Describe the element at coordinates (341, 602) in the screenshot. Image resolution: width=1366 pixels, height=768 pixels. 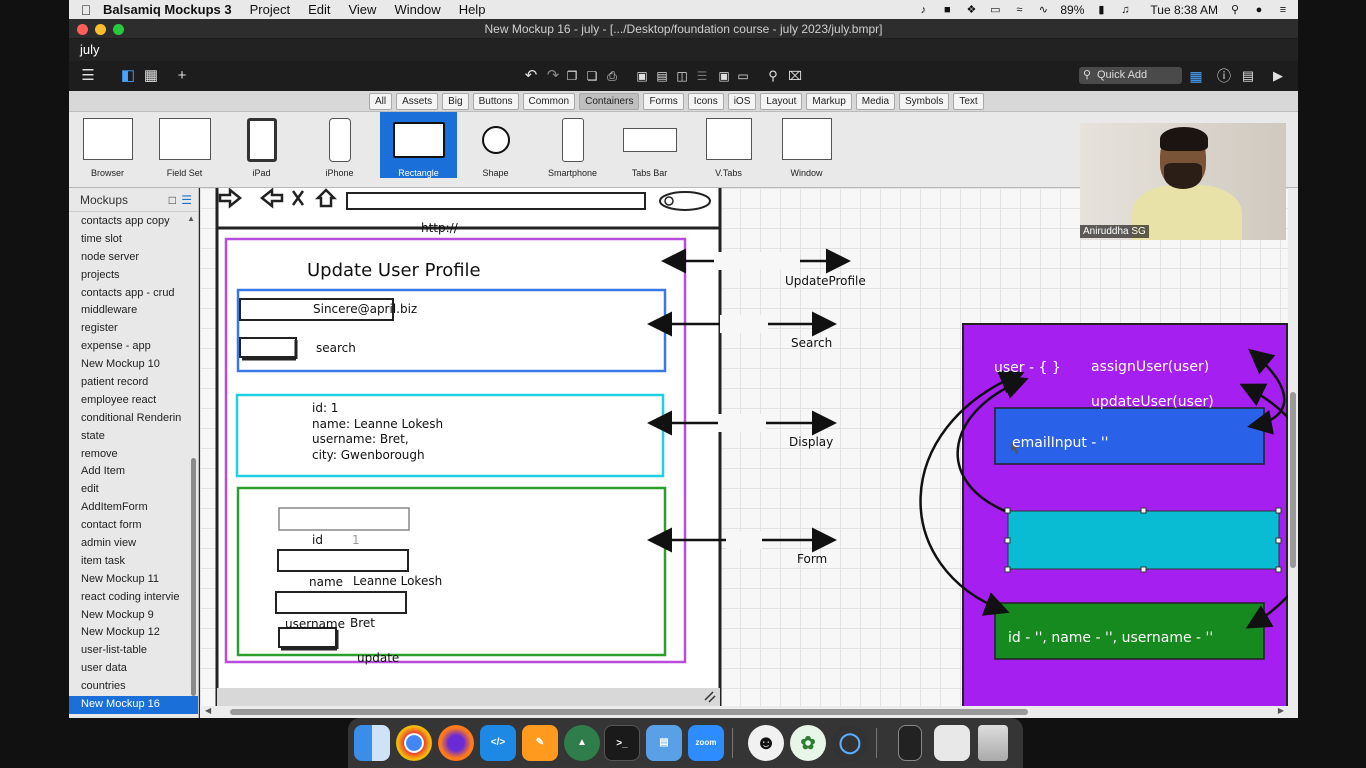
I see `username-field` at that location.